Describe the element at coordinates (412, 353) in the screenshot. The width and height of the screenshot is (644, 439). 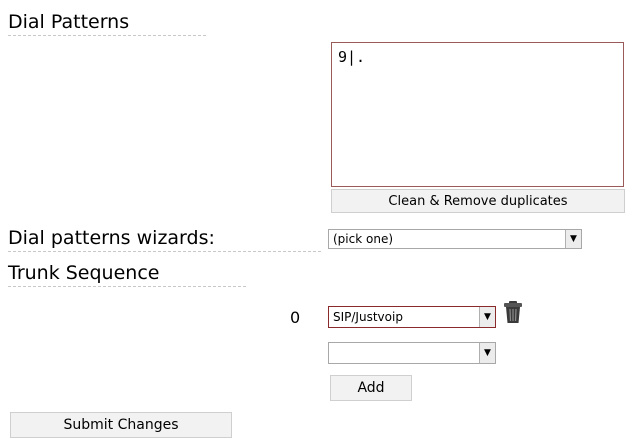
I see `new-trunk-select: ▼` at that location.